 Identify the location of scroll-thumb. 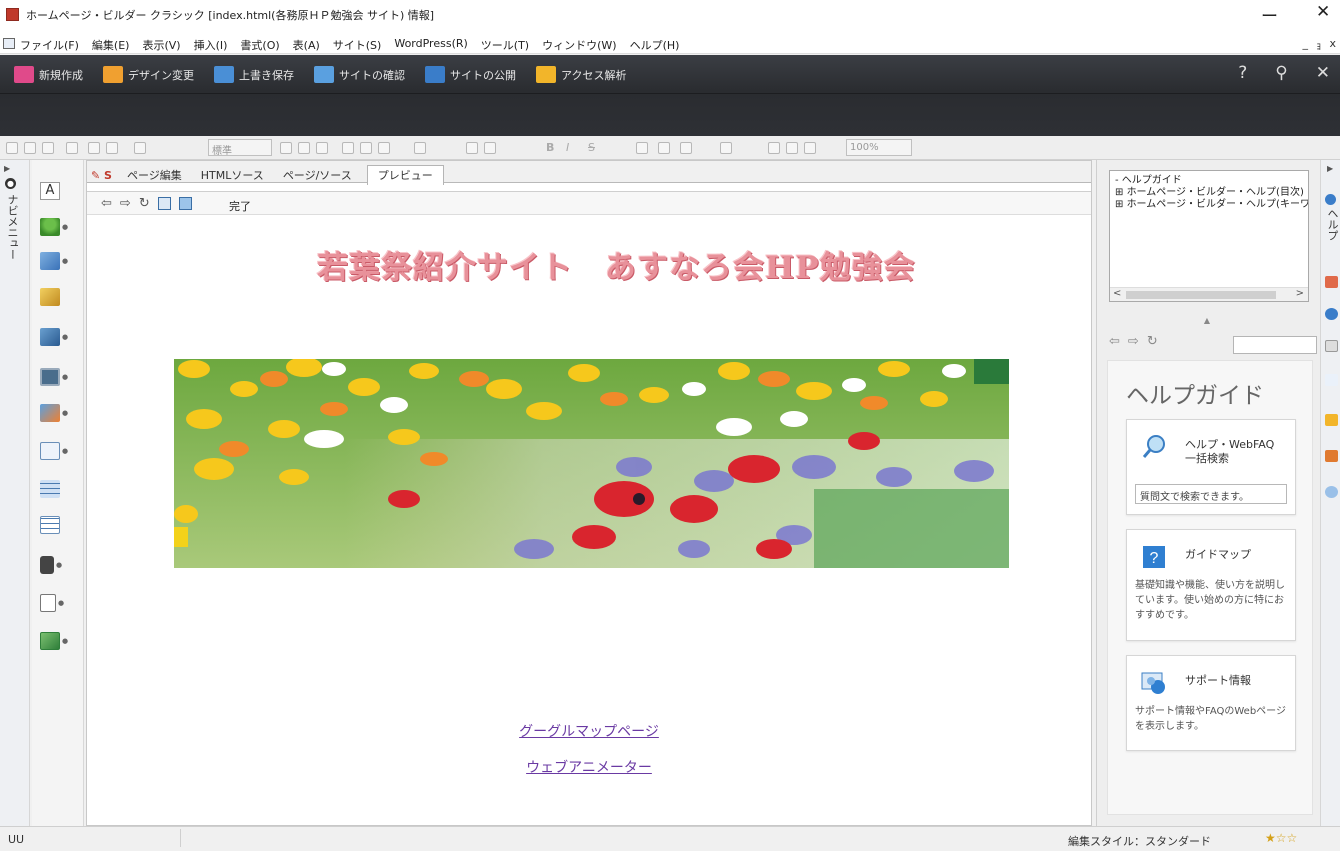
(1201, 295).